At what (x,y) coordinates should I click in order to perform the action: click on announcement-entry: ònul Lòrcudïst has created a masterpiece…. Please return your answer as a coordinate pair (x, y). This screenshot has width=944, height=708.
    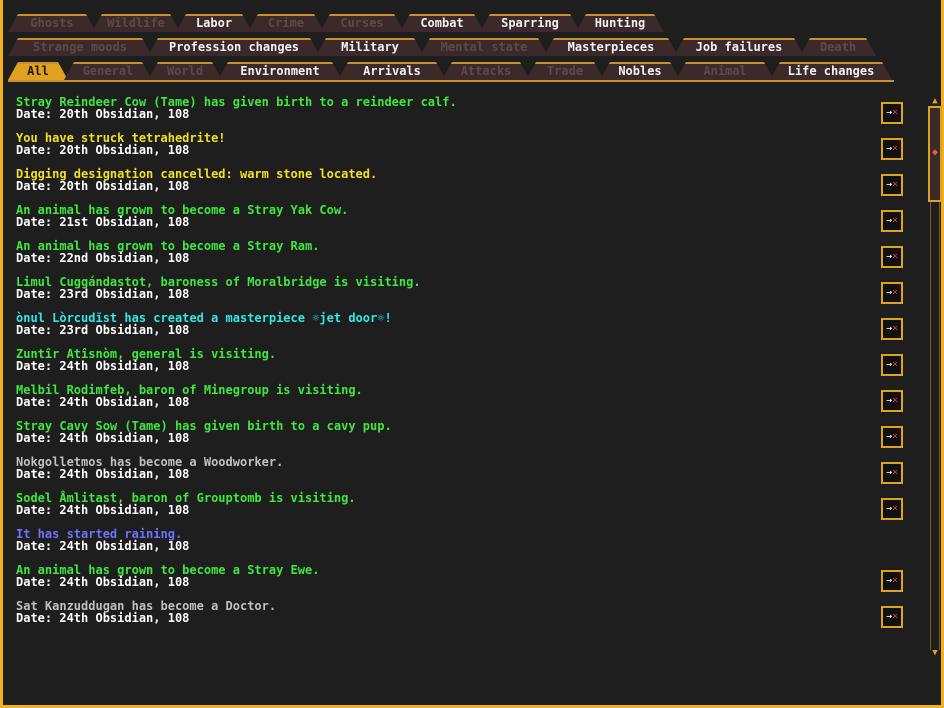
    Looking at the image, I should click on (459, 330).